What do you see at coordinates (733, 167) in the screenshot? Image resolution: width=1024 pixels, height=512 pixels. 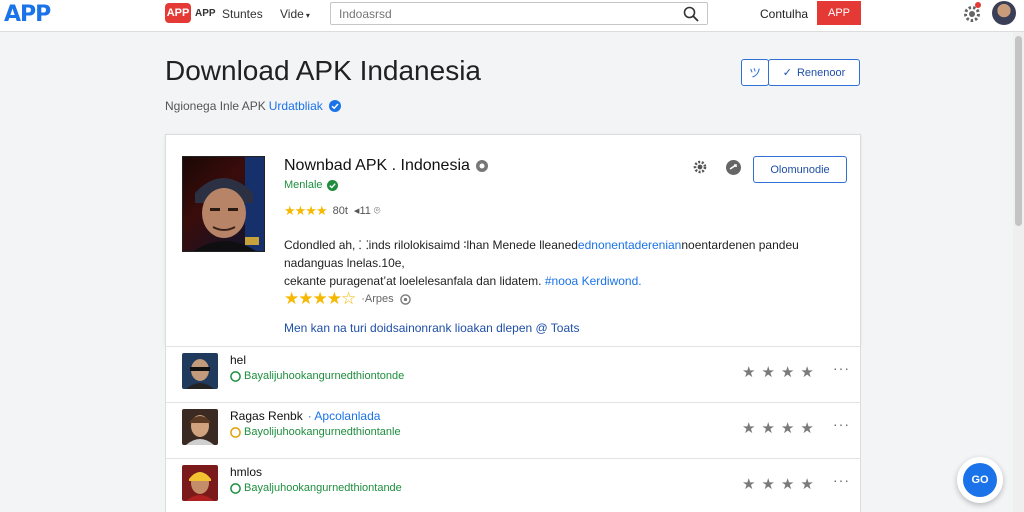 I see `share-icon` at bounding box center [733, 167].